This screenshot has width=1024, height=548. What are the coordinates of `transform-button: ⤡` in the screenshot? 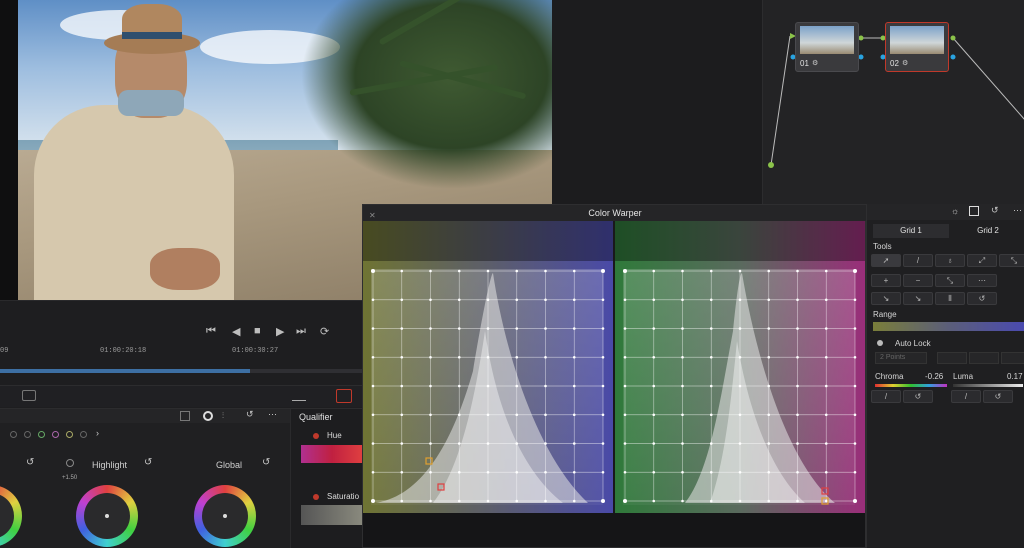 It's located at (950, 280).